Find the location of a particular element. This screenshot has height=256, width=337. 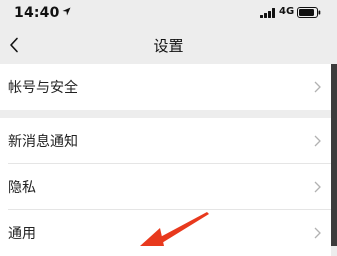

navigation-bar: 设置 is located at coordinates (168, 45).